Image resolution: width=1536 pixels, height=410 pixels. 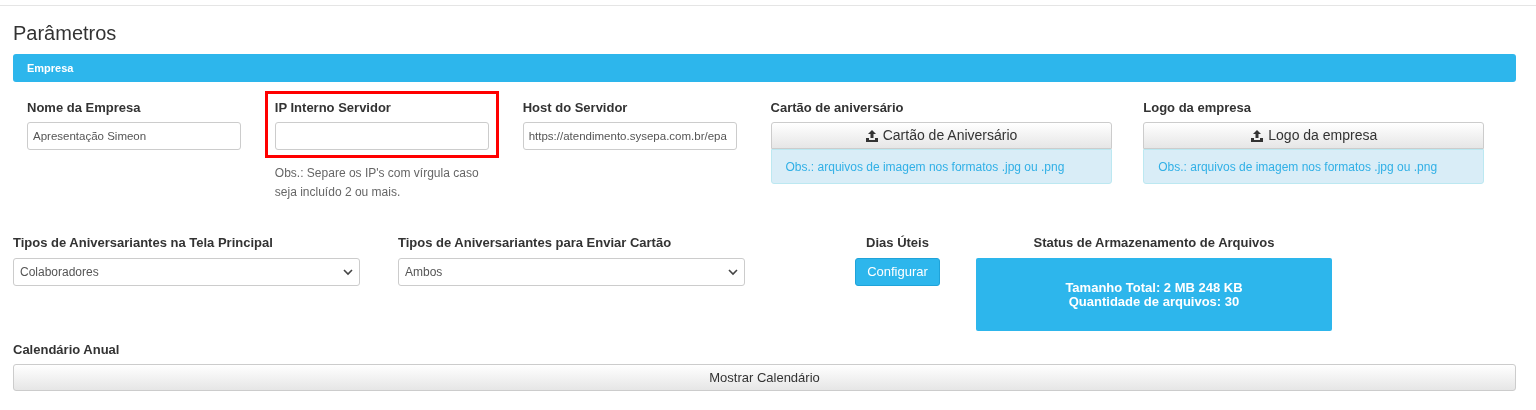 What do you see at coordinates (837, 108) in the screenshot?
I see `field-label: Cartão de aniversário` at bounding box center [837, 108].